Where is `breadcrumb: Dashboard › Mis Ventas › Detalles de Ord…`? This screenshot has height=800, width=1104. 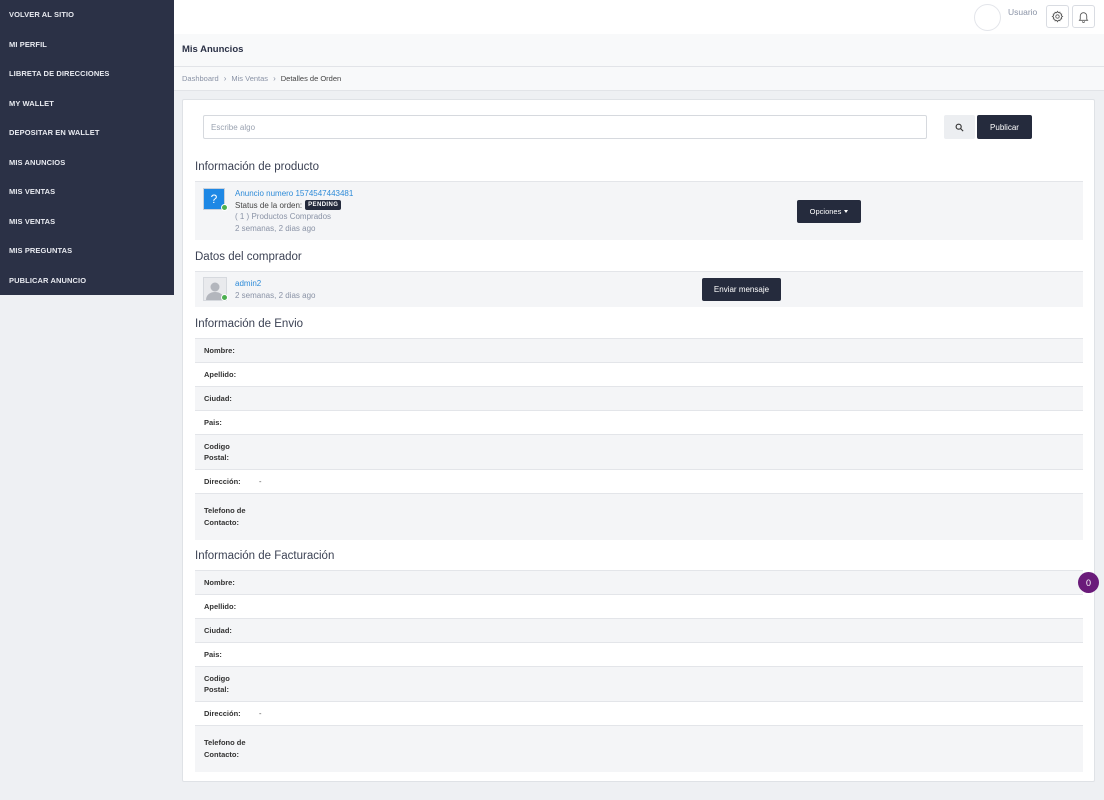 breadcrumb: Dashboard › Mis Ventas › Detalles de Ord… is located at coordinates (639, 79).